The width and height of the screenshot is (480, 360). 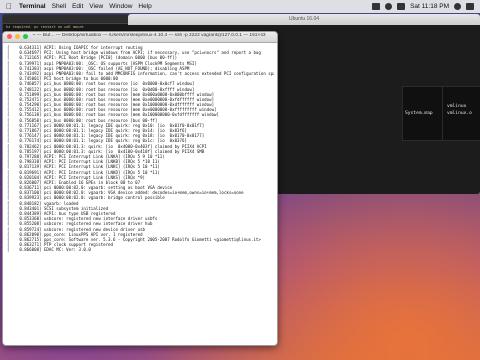 I want to click on pane-right: vmlinux vmlinux.o, so click(x=461, y=113).